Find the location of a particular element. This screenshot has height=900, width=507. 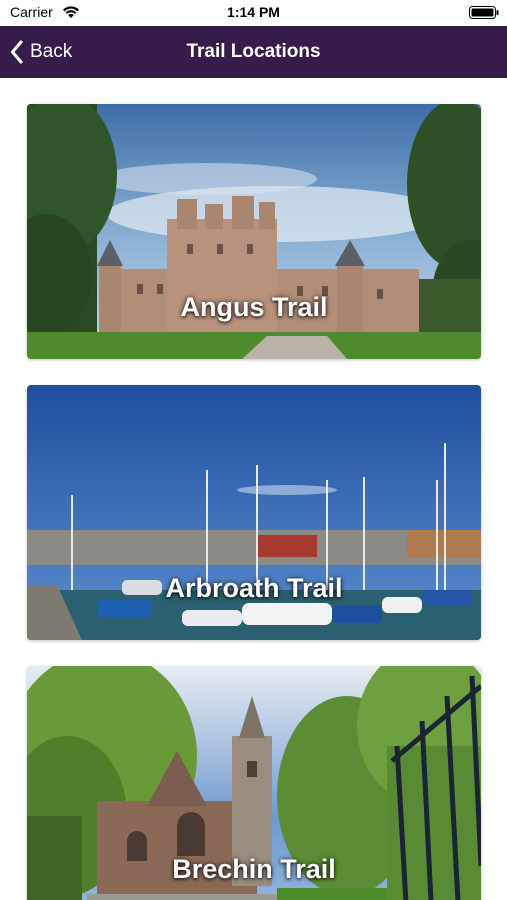

page-title: Trail Locations is located at coordinates (253, 51).